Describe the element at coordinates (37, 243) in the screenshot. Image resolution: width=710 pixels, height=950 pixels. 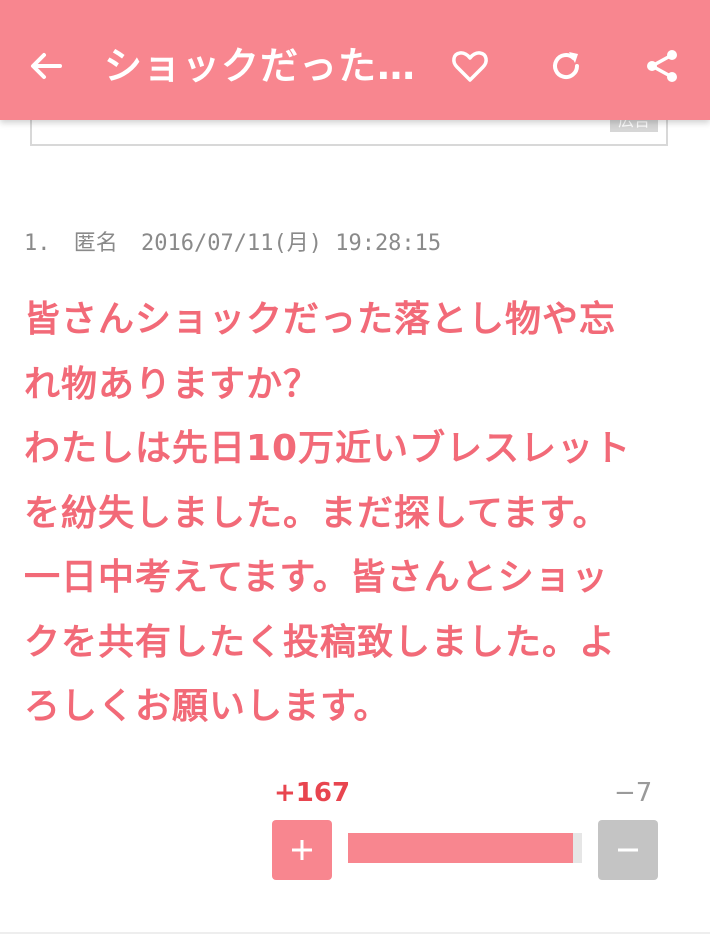
I see `comment-number: 1.` at that location.